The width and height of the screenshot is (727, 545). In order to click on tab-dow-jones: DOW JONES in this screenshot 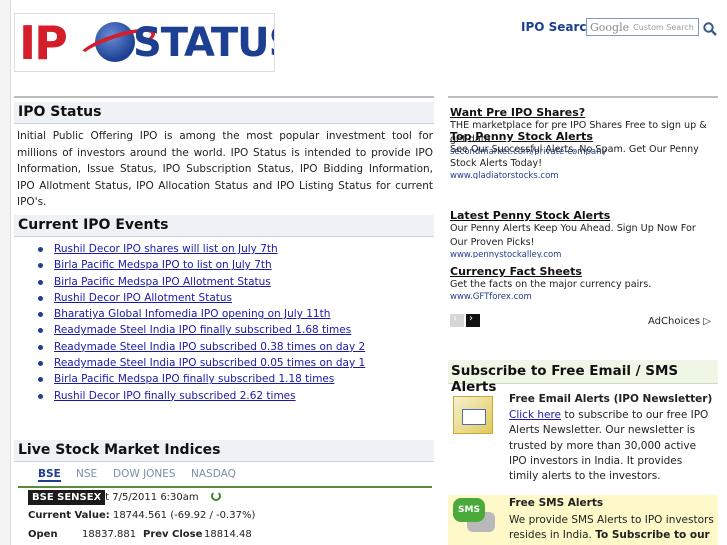, I will do `click(144, 474)`.